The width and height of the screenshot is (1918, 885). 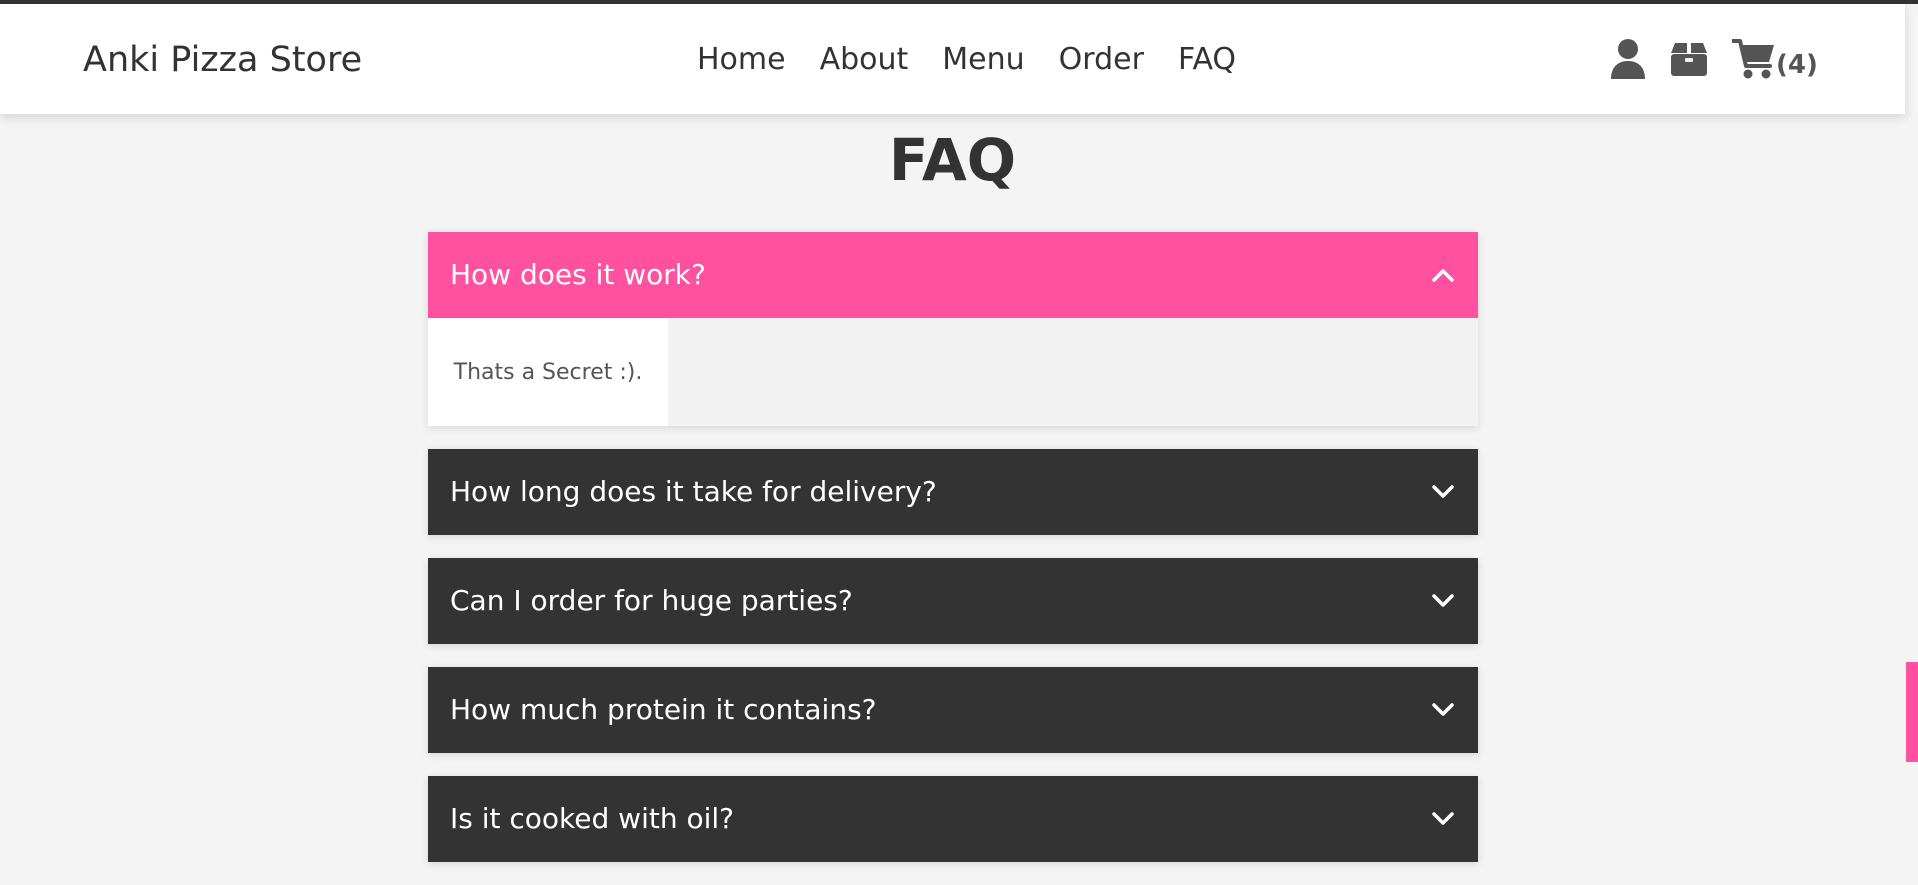 What do you see at coordinates (953, 372) in the screenshot?
I see `faq-answer-panel: Thats a Secret :).` at bounding box center [953, 372].